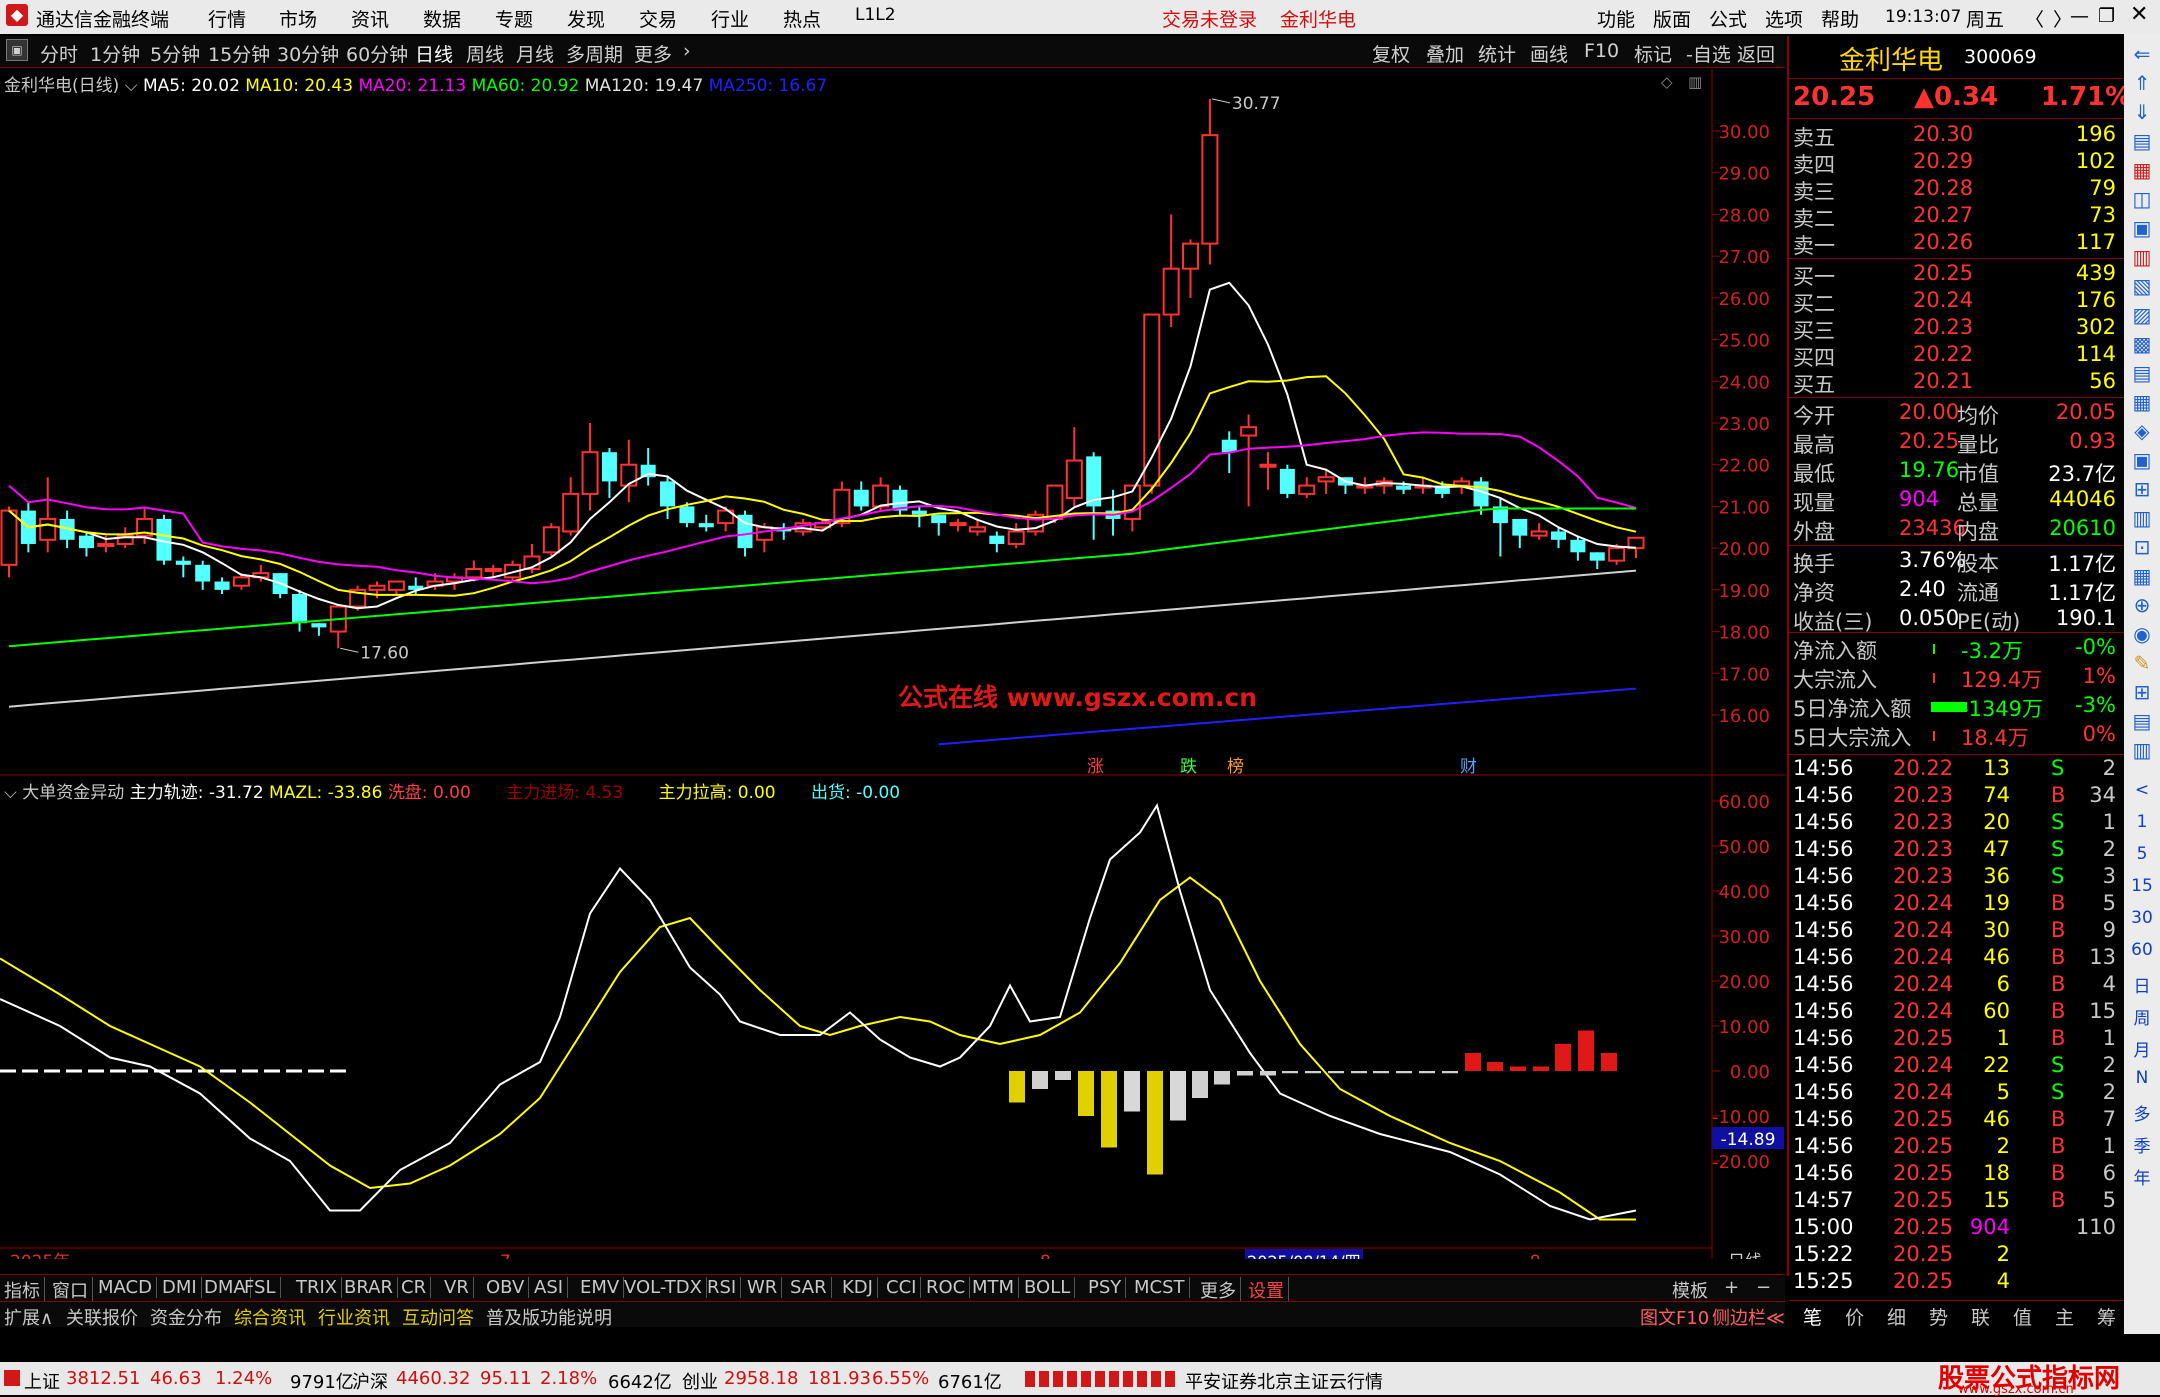  Describe the element at coordinates (59, 53) in the screenshot. I see `period-tab-0: 分时` at that location.